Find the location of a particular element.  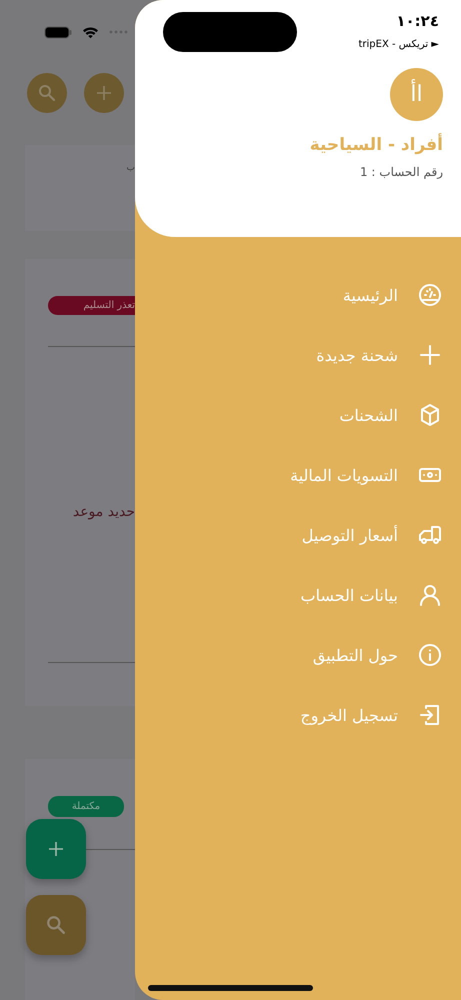

user-icon is located at coordinates (430, 595).